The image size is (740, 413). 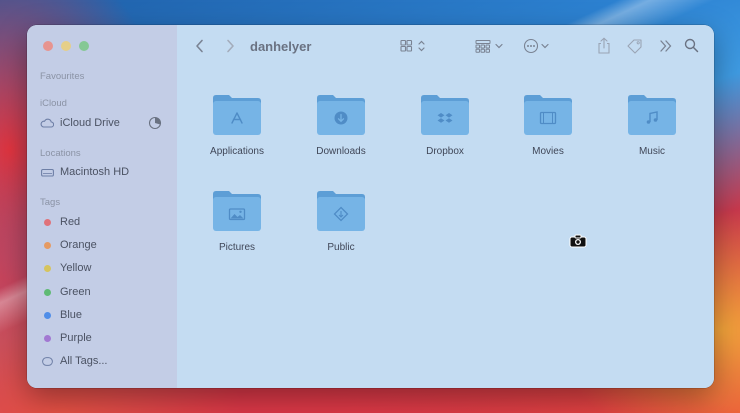 I want to click on folder-label: Pictures, so click(x=237, y=247).